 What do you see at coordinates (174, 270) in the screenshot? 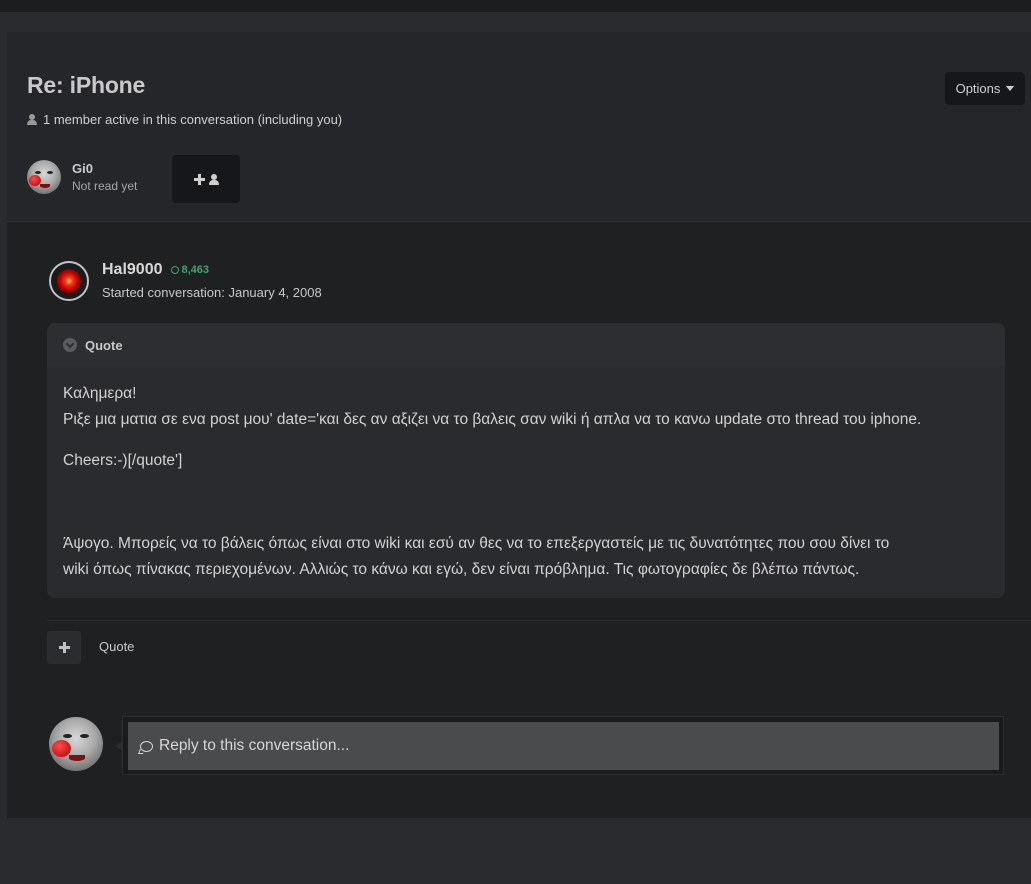
I see `reputation-icon` at bounding box center [174, 270].